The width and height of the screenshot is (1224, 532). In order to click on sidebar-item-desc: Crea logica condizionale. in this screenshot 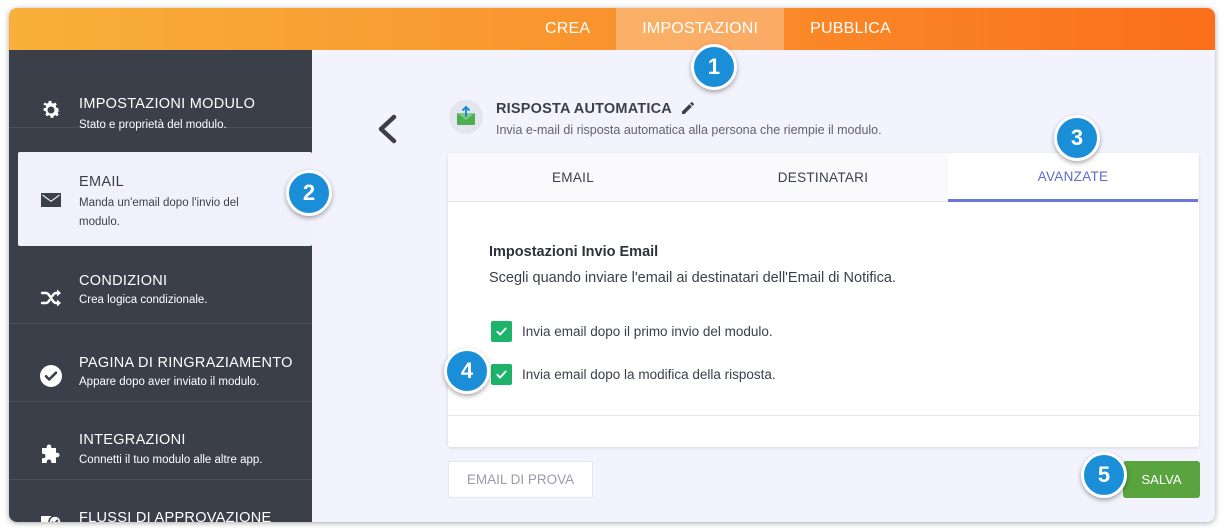, I will do `click(143, 300)`.